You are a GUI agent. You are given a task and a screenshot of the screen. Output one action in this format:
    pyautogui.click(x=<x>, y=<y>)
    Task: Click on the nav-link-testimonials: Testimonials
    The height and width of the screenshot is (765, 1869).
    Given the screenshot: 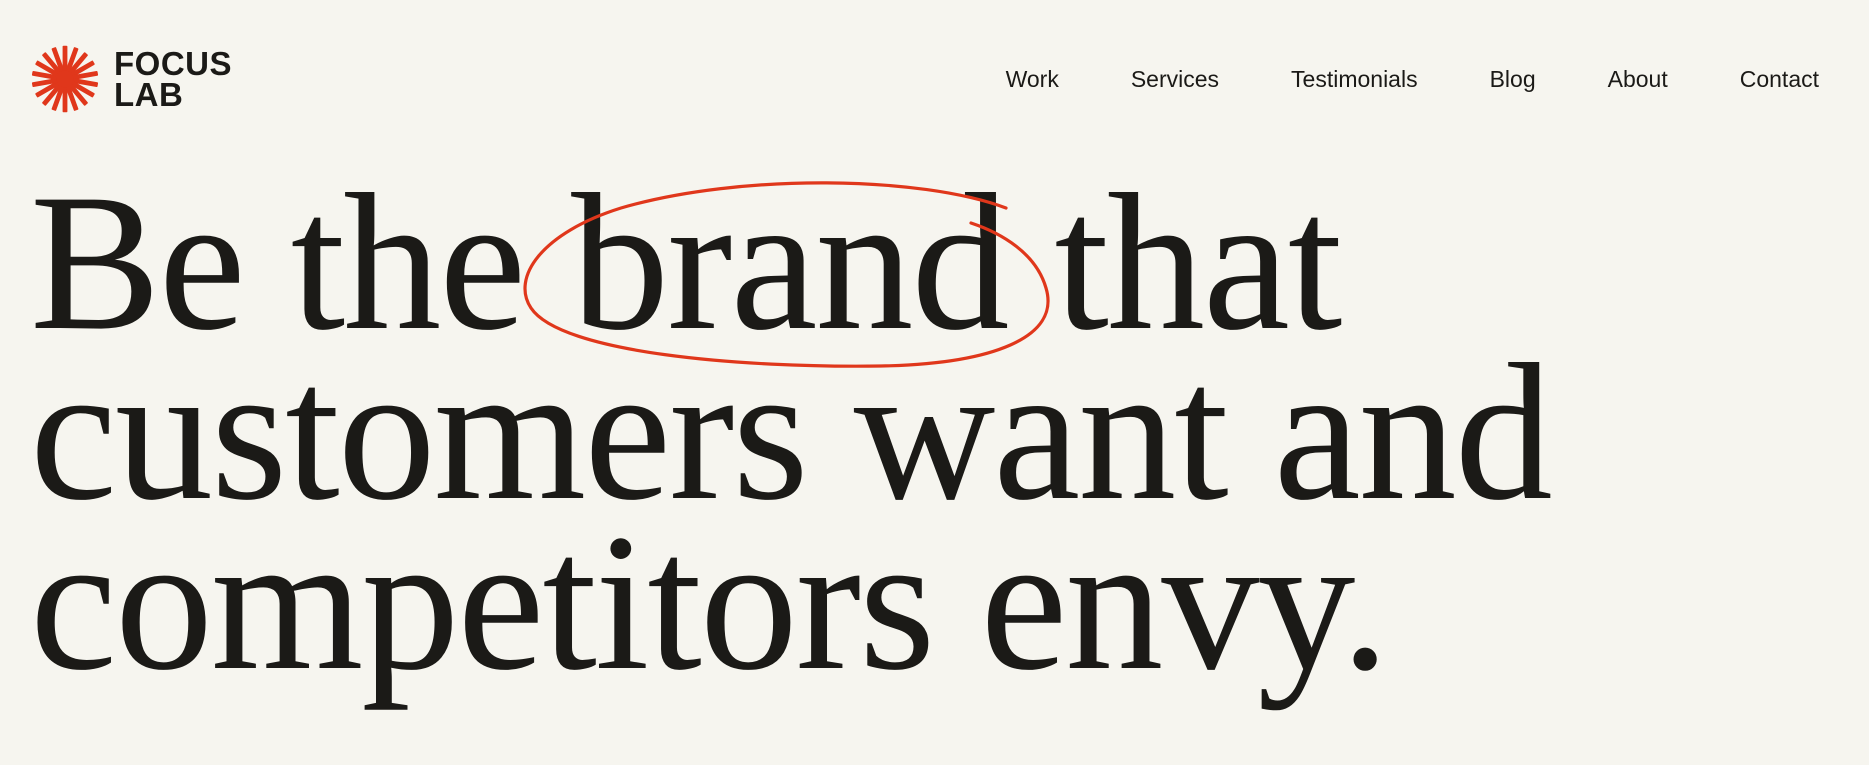 What is the action you would take?
    pyautogui.click(x=1354, y=79)
    